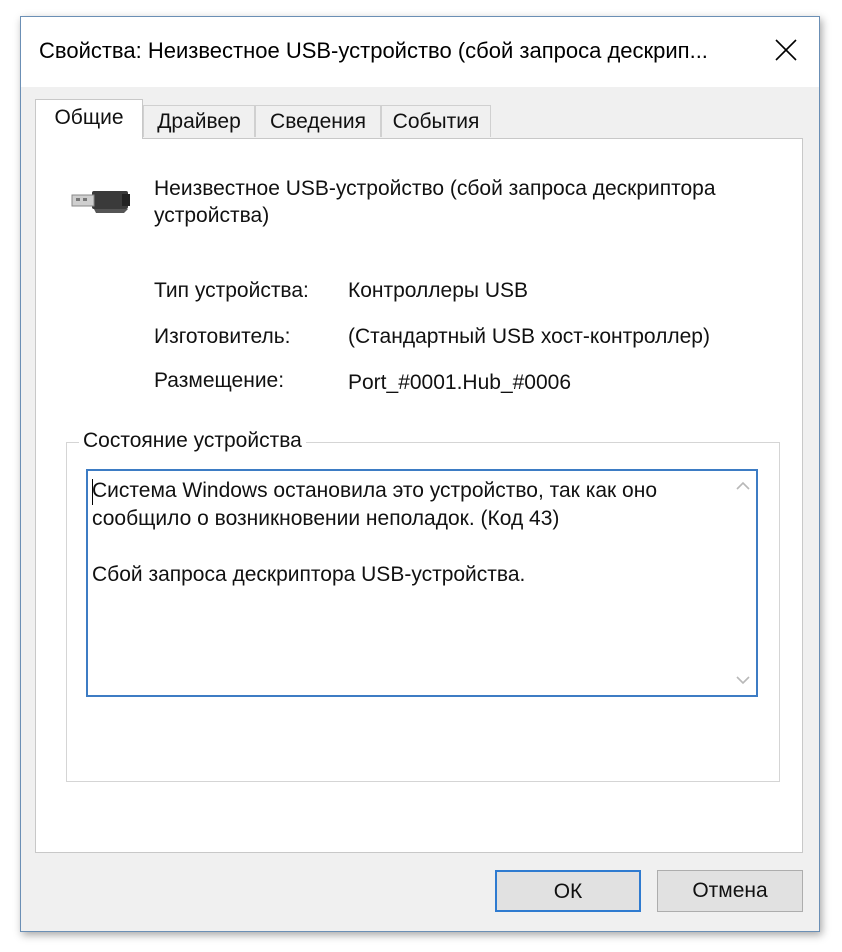 This screenshot has width=842, height=952. What do you see at coordinates (219, 380) in the screenshot?
I see `location-label: Размещение:` at bounding box center [219, 380].